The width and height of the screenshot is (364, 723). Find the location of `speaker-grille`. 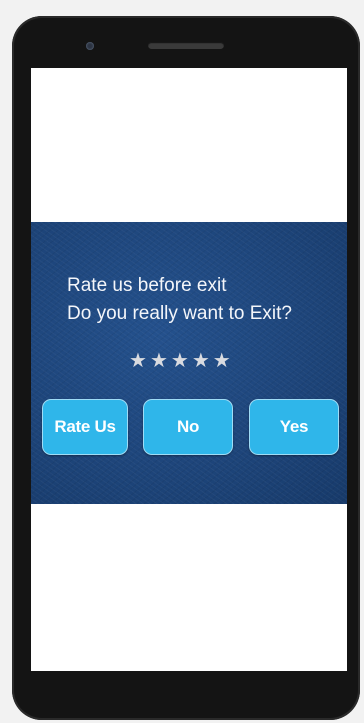

speaker-grille is located at coordinates (186, 45).